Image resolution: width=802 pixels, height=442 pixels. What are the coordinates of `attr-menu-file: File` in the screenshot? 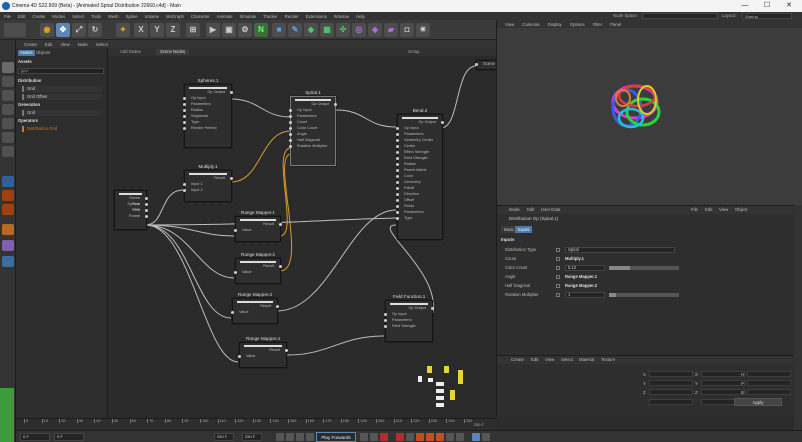 It's located at (694, 209).